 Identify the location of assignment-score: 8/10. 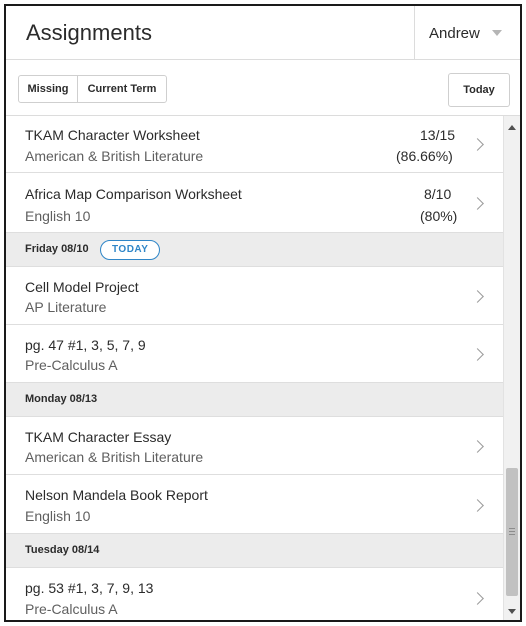
(438, 194).